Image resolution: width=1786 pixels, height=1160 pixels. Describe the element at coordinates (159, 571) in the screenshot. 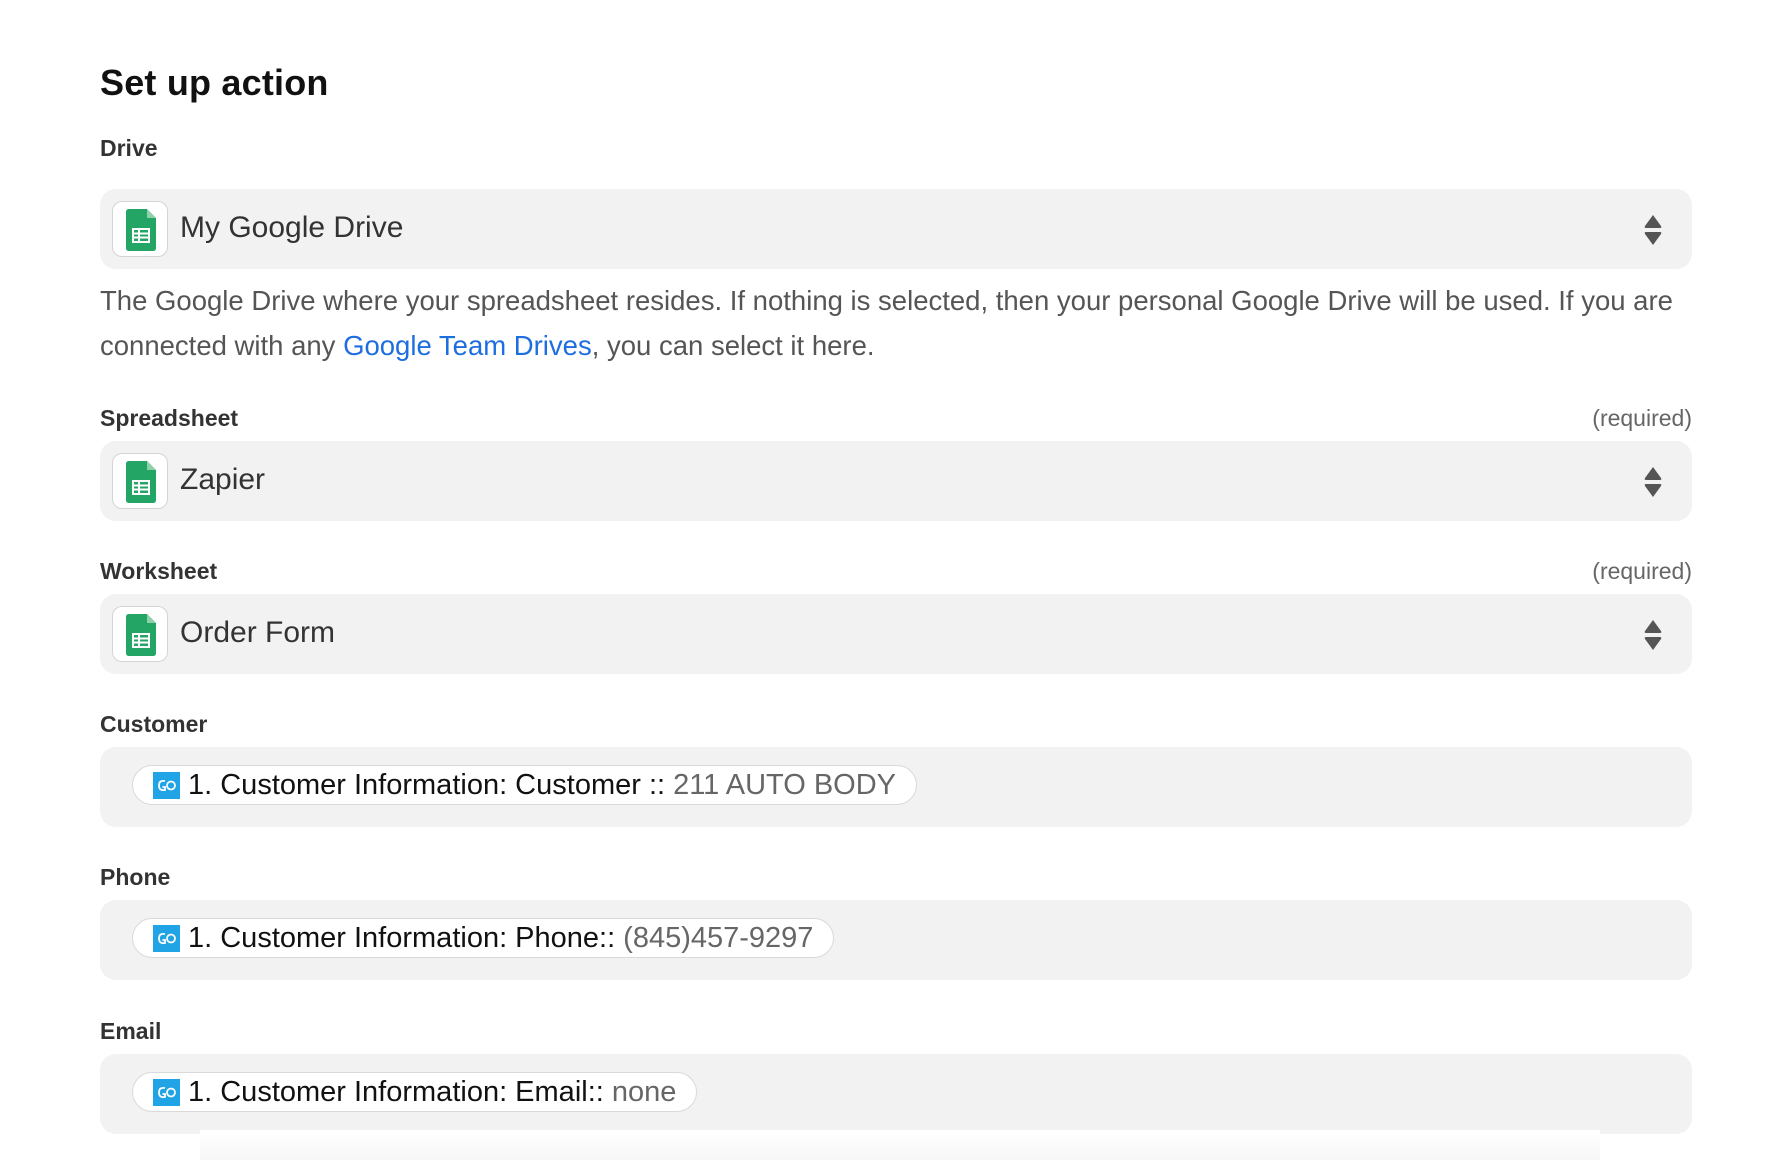

I see `worksheet-label: Worksheet` at that location.